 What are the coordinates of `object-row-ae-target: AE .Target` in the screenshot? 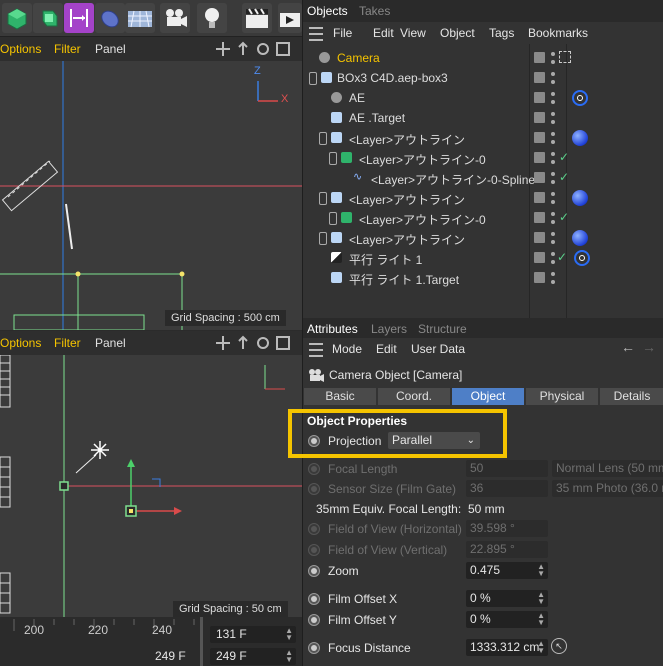 It's located at (483, 118).